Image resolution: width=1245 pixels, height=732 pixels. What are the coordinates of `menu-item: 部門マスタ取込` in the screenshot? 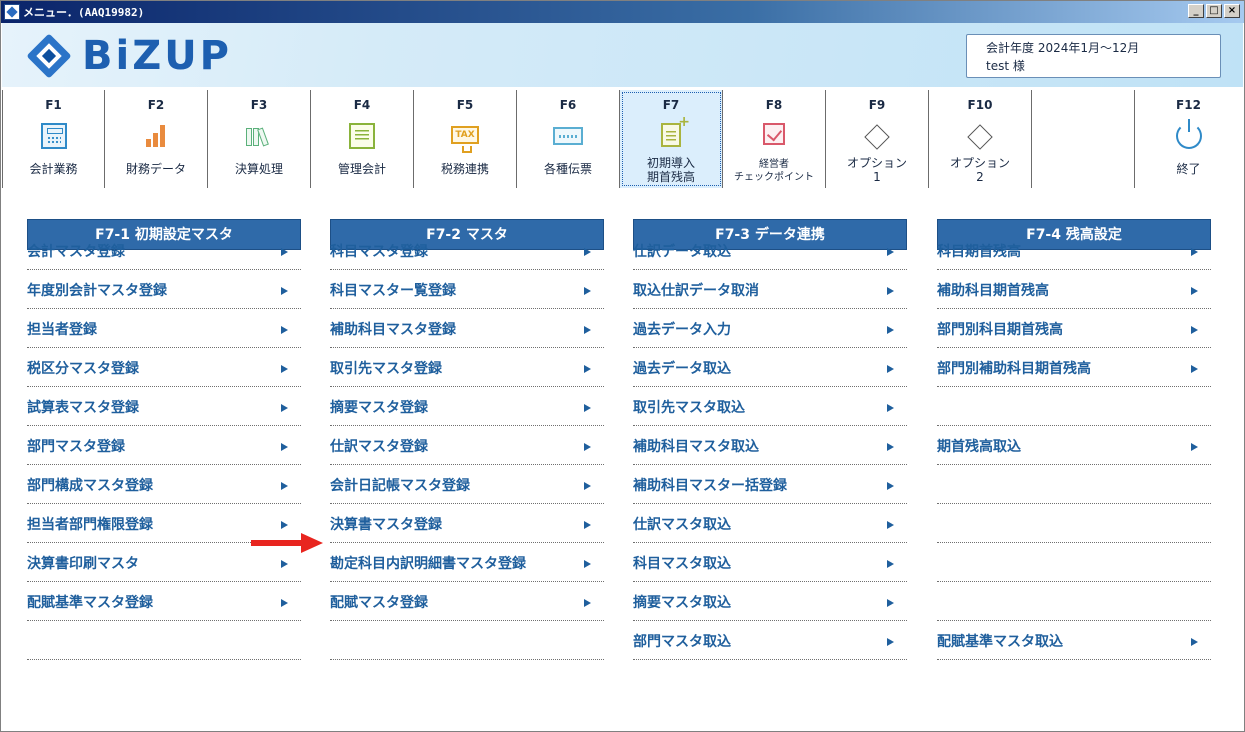 It's located at (770, 640).